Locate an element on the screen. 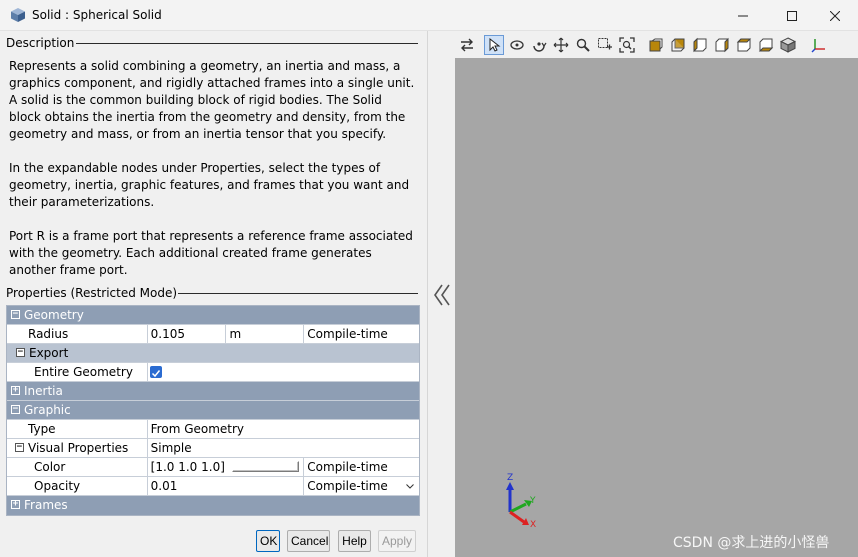  fit-to-view-button is located at coordinates (627, 45).